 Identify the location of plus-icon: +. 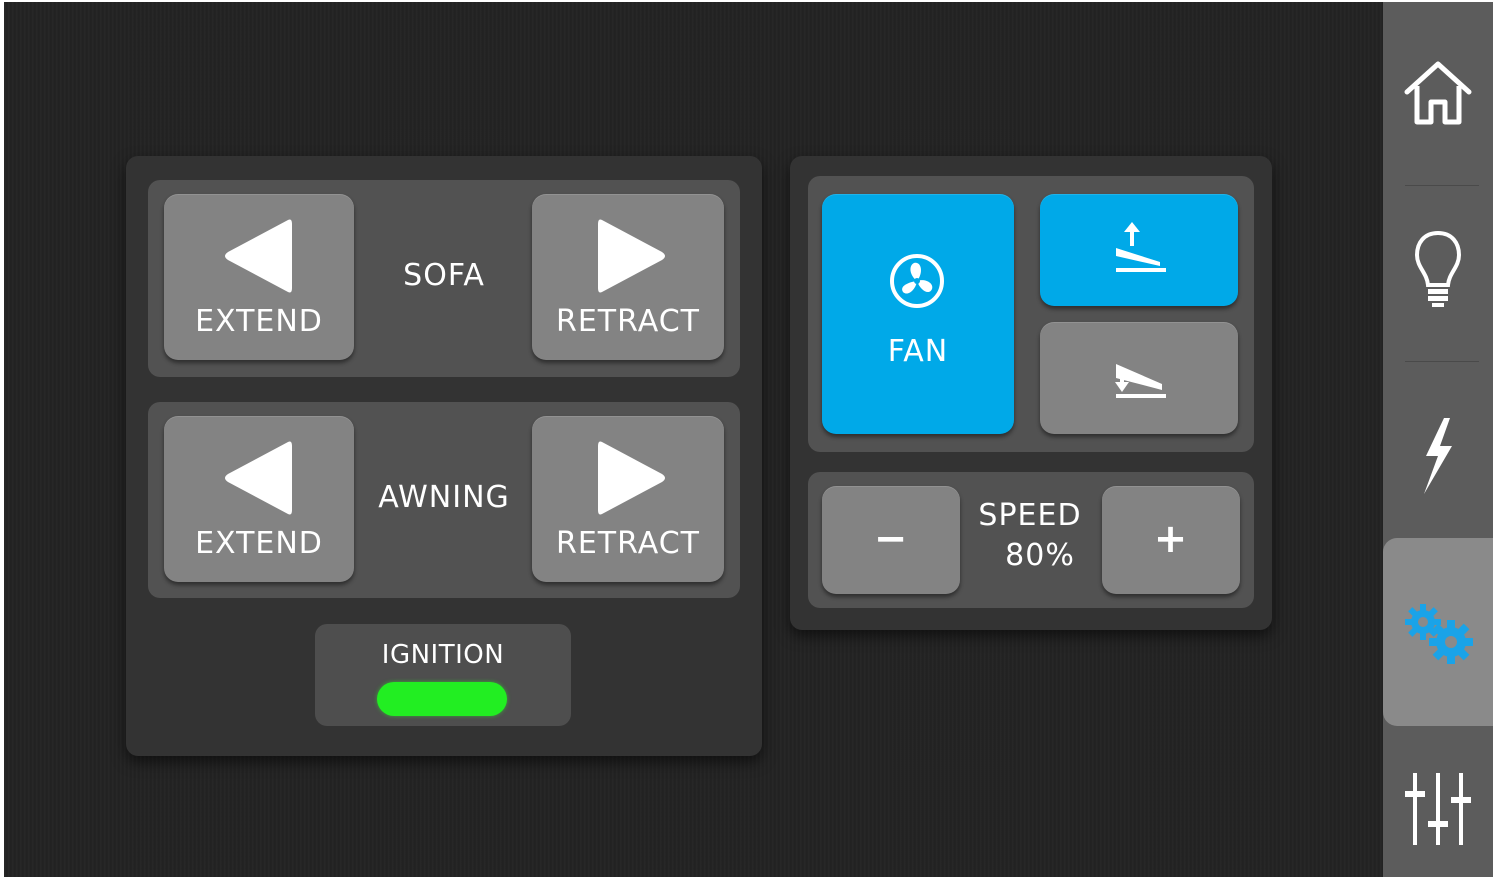
(1171, 539).